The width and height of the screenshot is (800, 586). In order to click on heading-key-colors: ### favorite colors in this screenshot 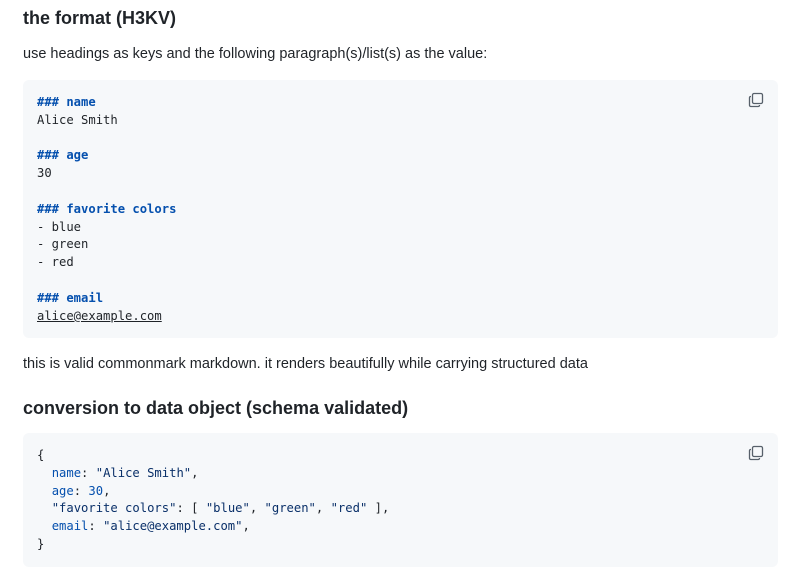, I will do `click(107, 208)`.